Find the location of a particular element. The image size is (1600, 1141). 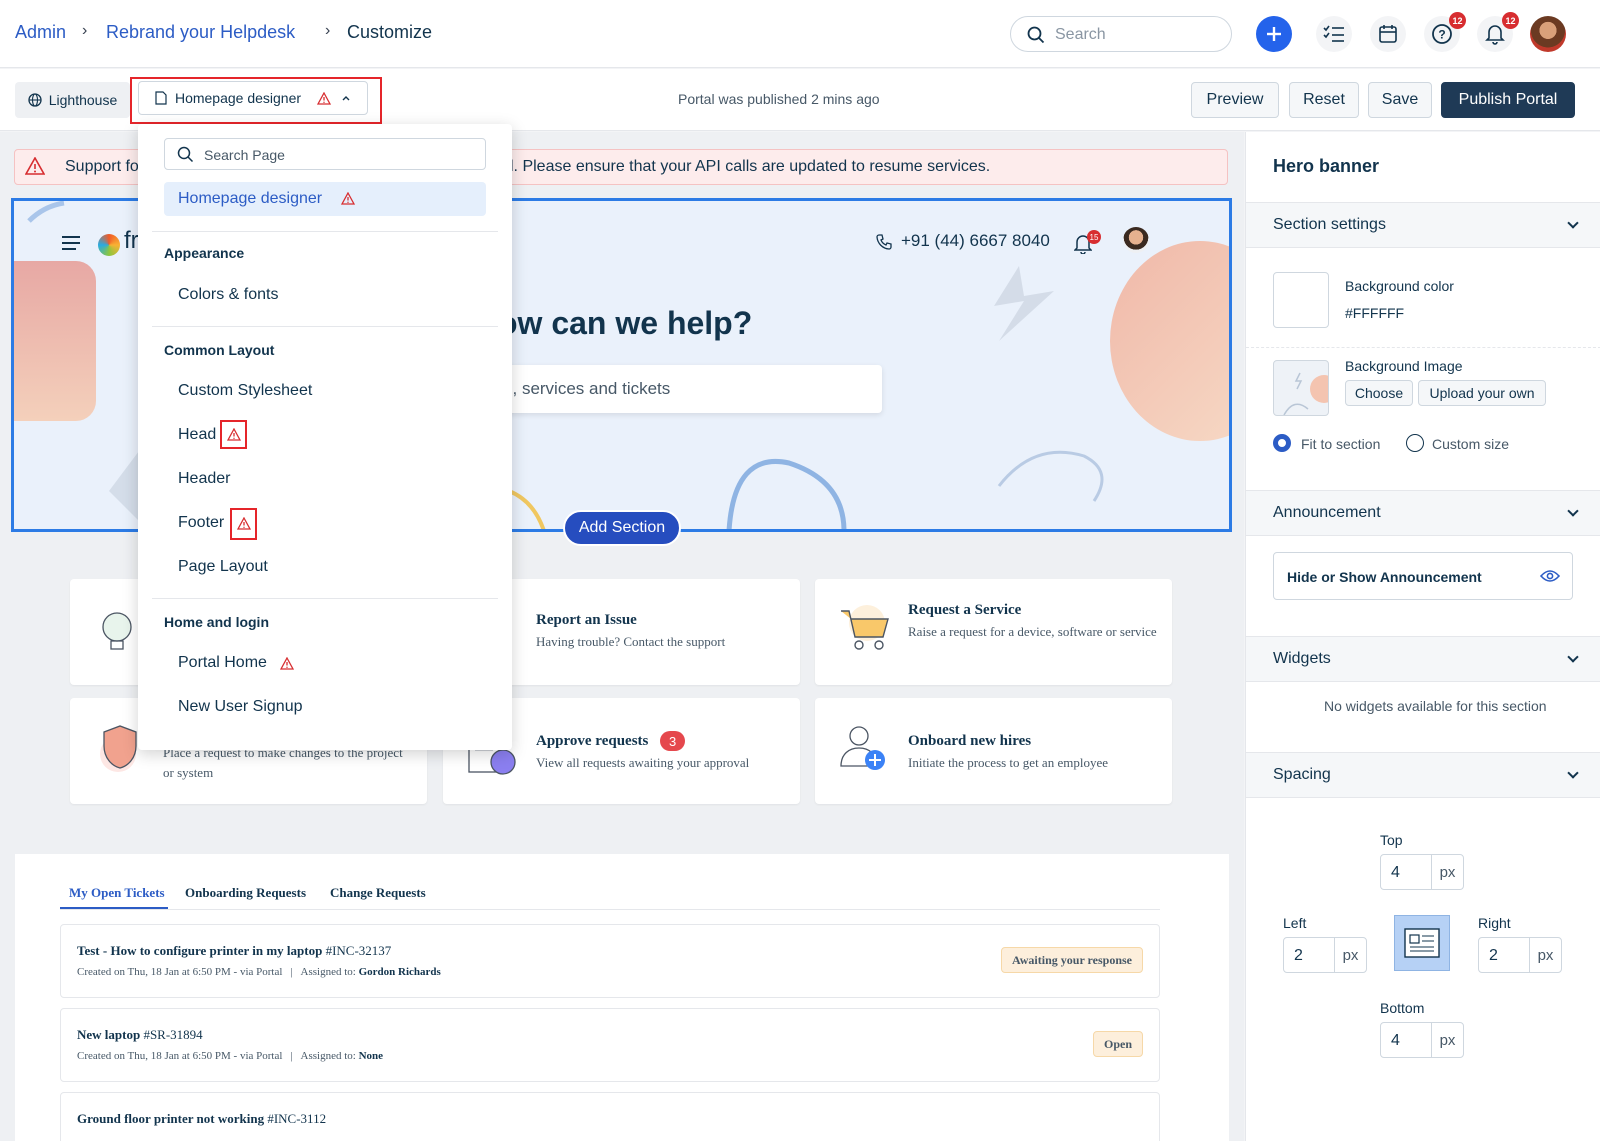

right-spacing-input: 2 px is located at coordinates (1520, 955).